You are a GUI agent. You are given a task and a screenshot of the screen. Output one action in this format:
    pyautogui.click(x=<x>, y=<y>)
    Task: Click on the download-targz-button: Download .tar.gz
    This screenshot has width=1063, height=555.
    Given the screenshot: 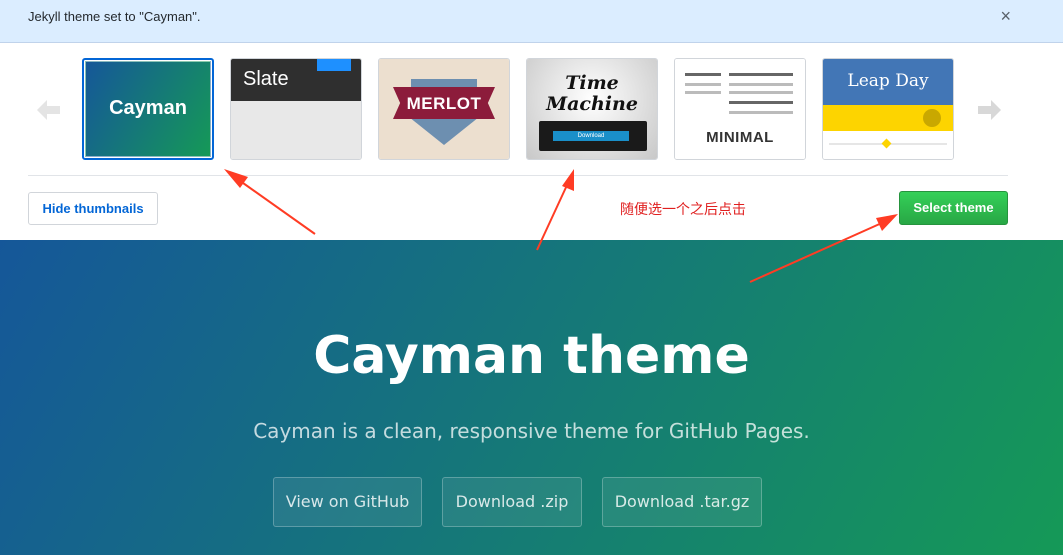 What is the action you would take?
    pyautogui.click(x=682, y=502)
    